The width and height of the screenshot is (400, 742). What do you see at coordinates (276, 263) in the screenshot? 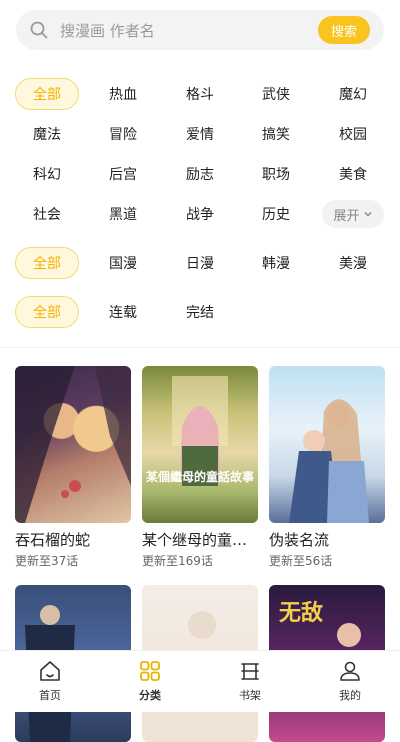
I see `region-chip: 韩漫` at bounding box center [276, 263].